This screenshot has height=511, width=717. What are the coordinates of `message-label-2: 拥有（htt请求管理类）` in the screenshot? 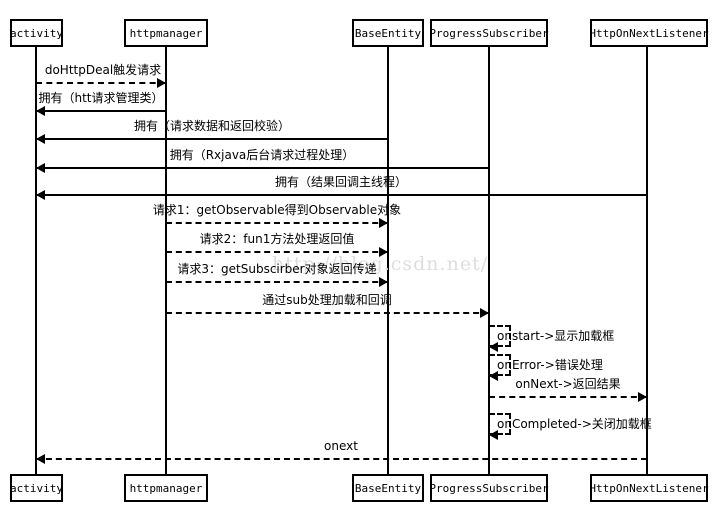 It's located at (101, 98).